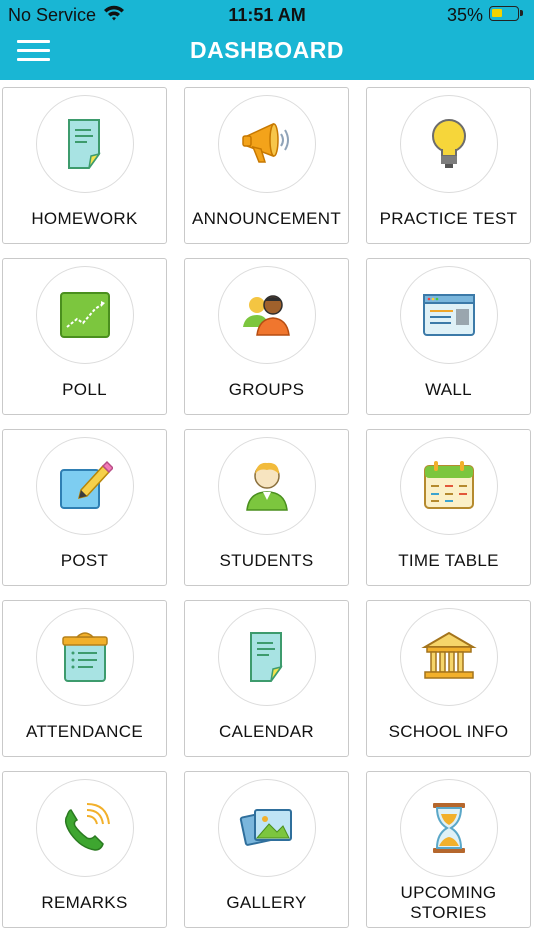  I want to click on tile-school-info: SCHOOL INFO, so click(448, 678).